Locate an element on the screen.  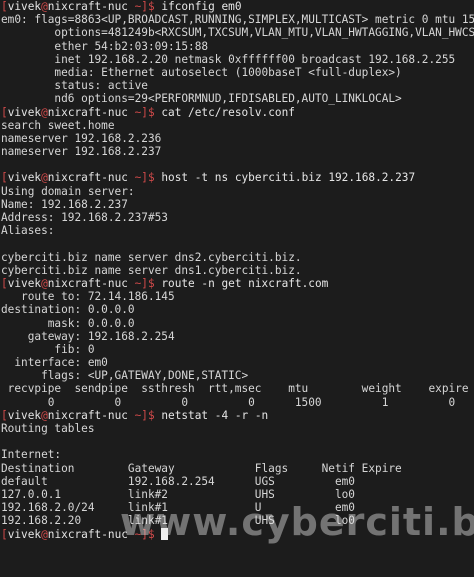
output-line: gateway: 192.168.2.254 is located at coordinates (88, 336).